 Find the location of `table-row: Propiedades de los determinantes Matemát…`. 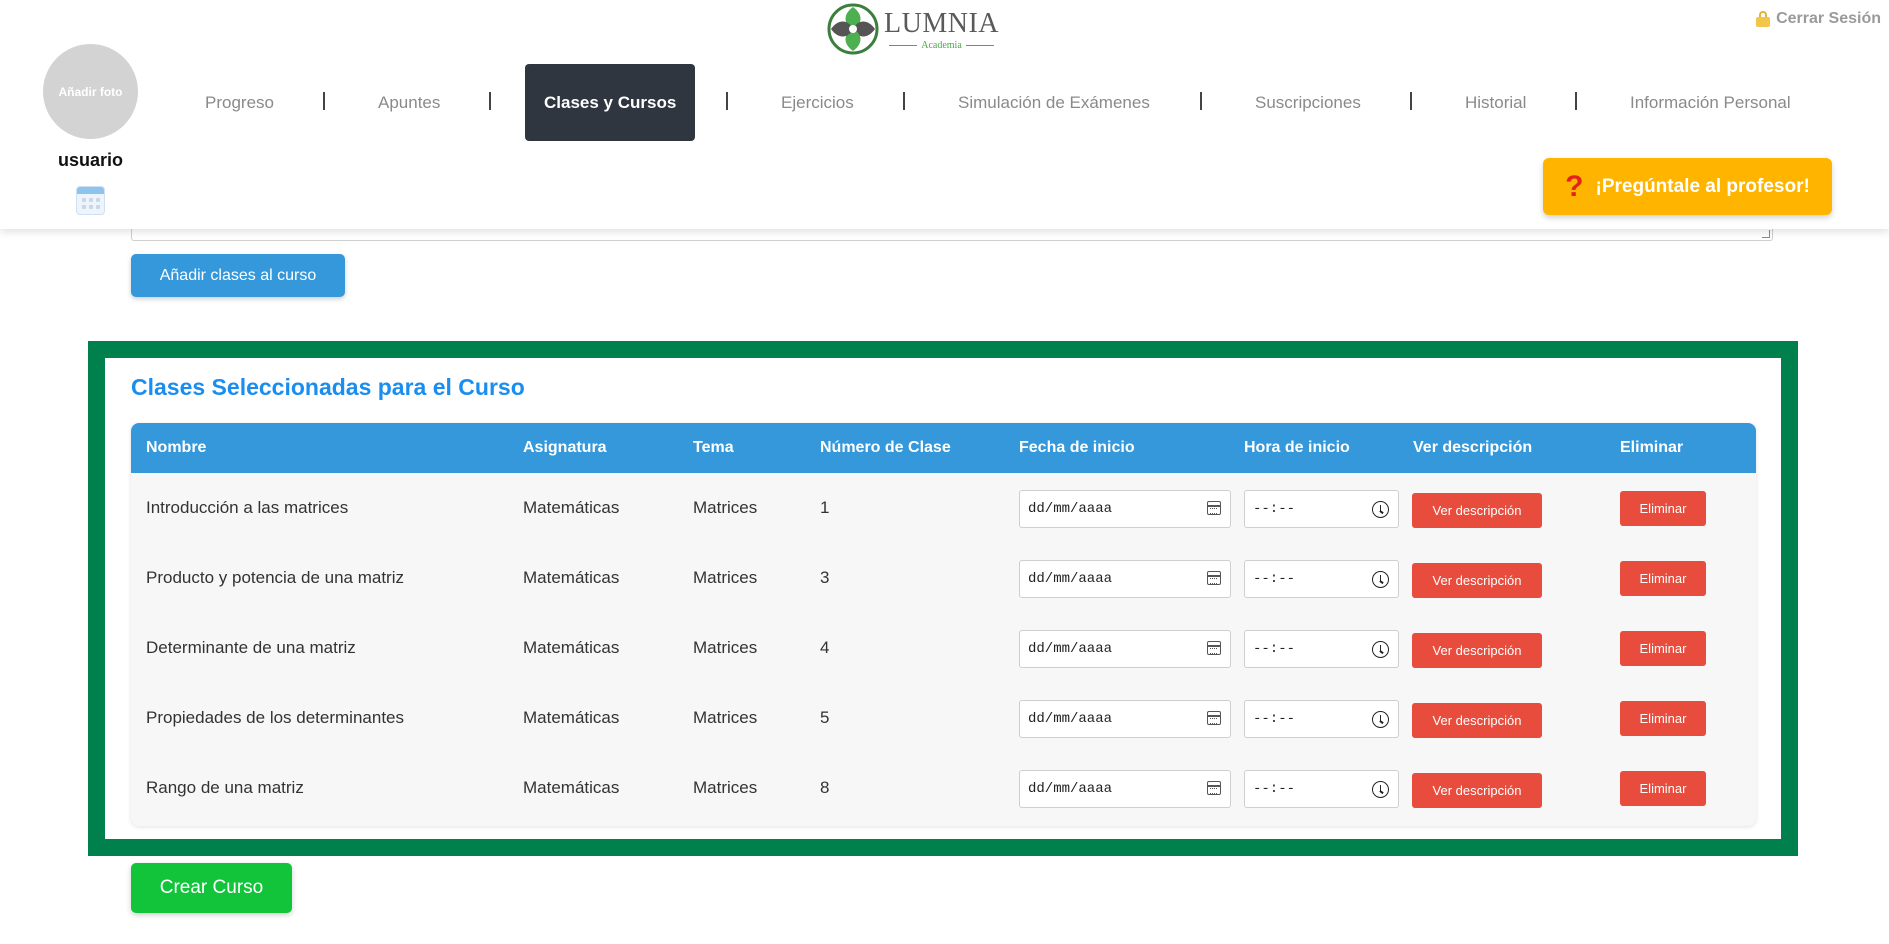

table-row: Propiedades de los determinantes Matemát… is located at coordinates (943, 718).